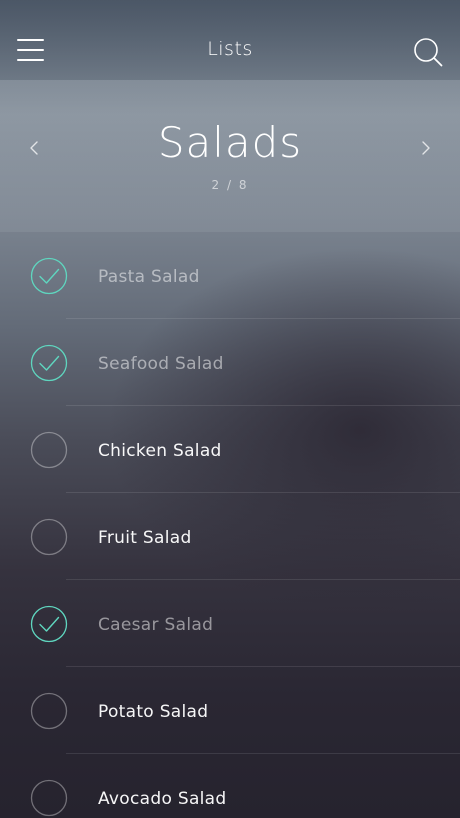 Image resolution: width=460 pixels, height=818 pixels. What do you see at coordinates (230, 49) in the screenshot?
I see `app-title: Lists` at bounding box center [230, 49].